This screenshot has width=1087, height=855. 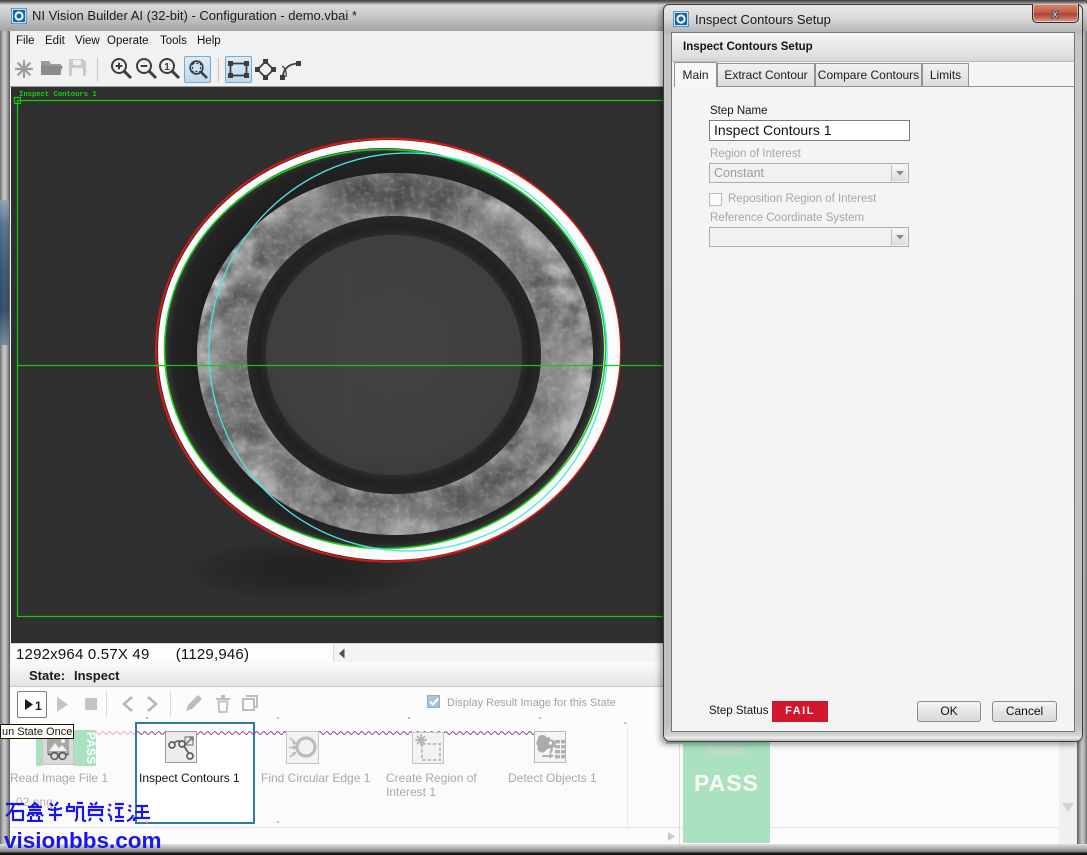 I want to click on svg-text: x, so click(x=1055, y=13).